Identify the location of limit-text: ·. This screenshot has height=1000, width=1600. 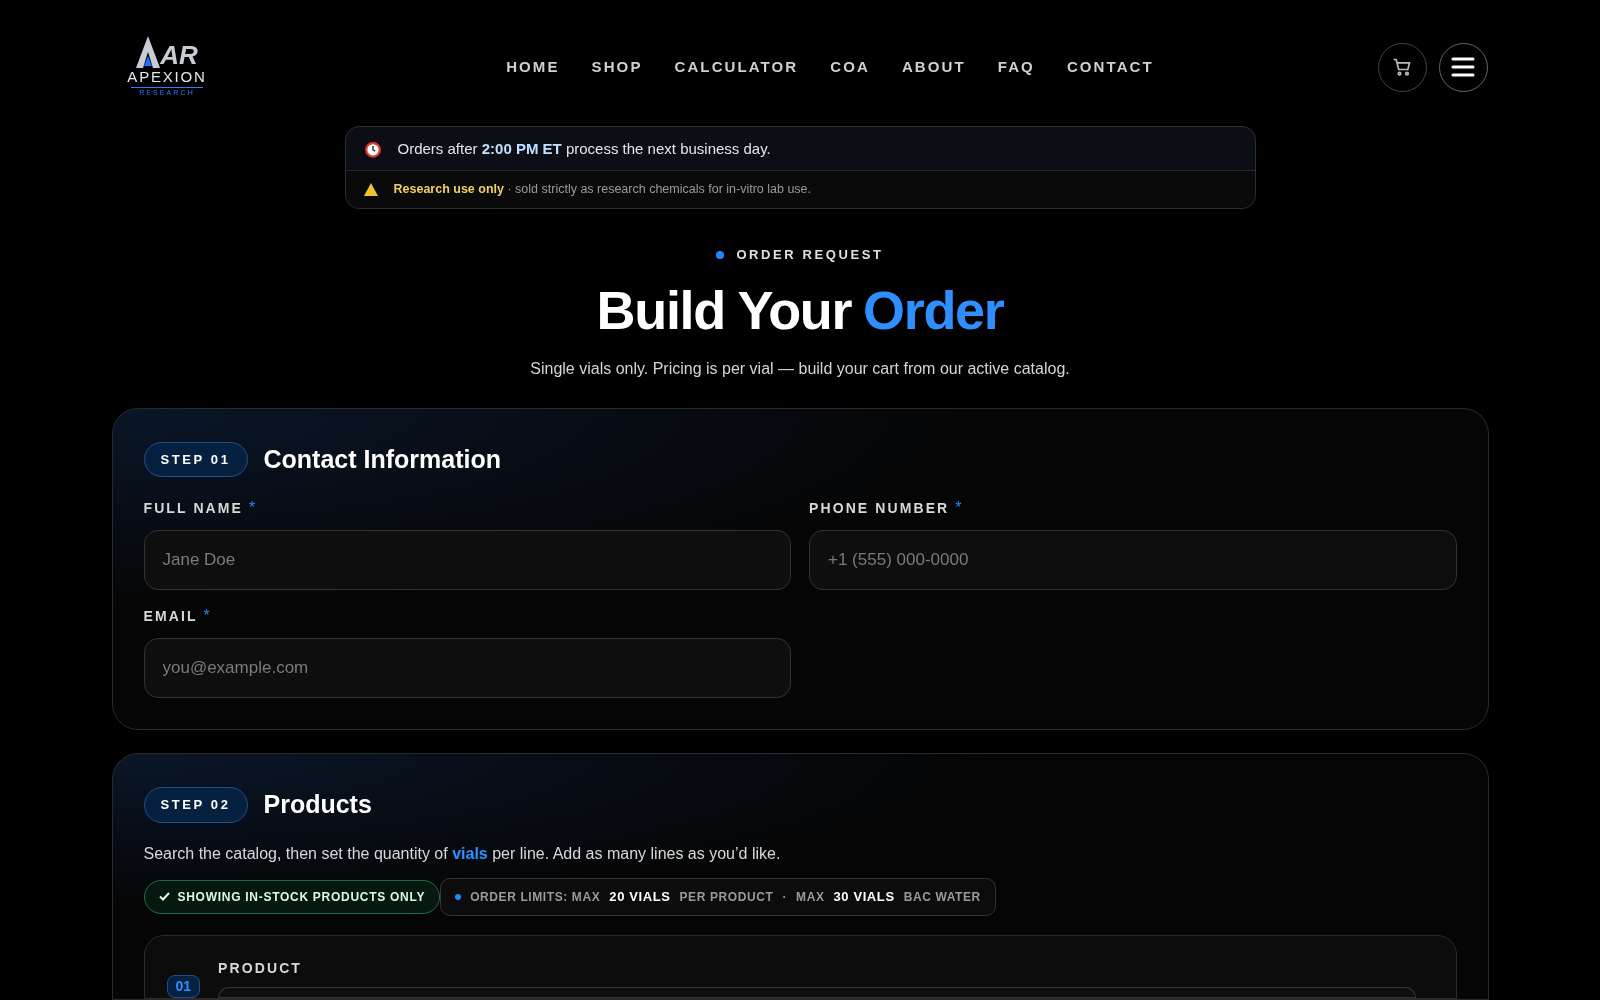
(785, 897).